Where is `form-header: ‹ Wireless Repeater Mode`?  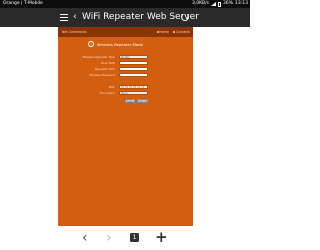 form-header: ‹ Wireless Repeater Mode is located at coordinates (115, 44).